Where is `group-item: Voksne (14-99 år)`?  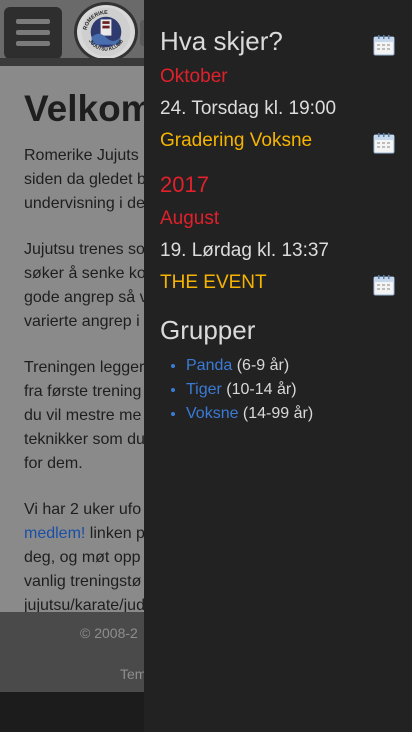
group-item: Voksne (14-99 år) is located at coordinates (249, 414).